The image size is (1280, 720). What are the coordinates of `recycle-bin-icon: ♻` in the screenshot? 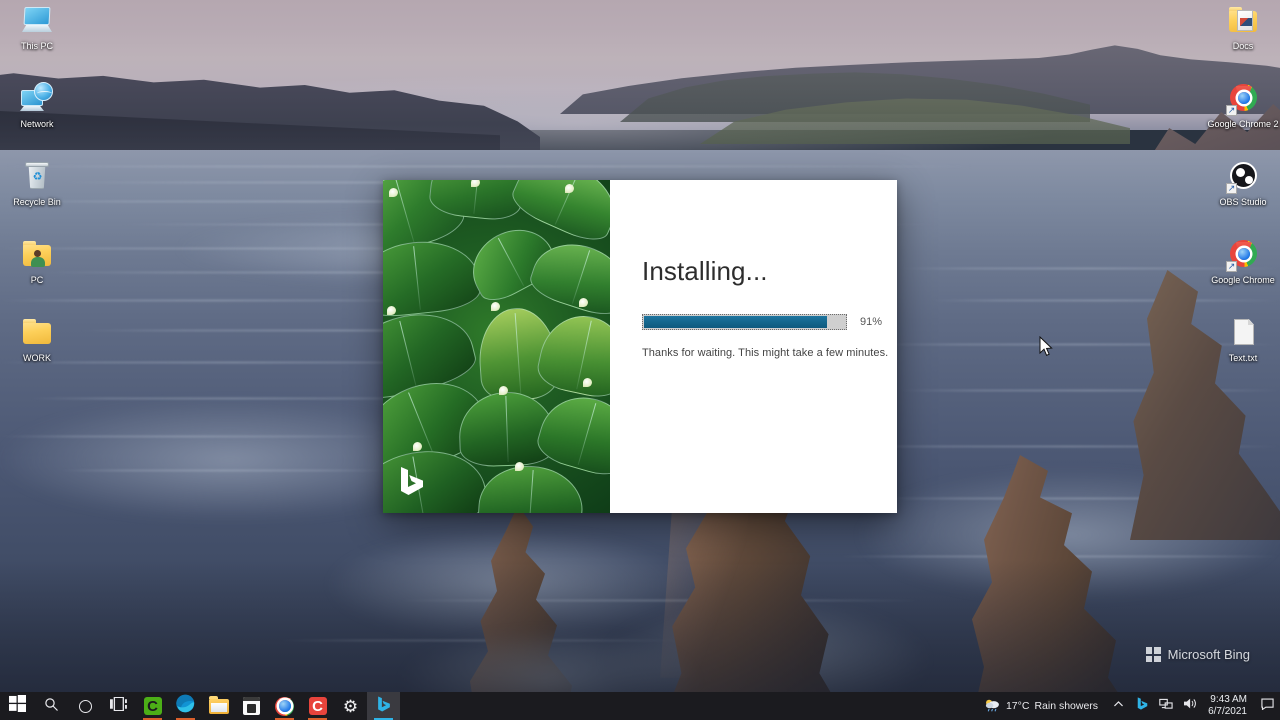 It's located at (37, 177).